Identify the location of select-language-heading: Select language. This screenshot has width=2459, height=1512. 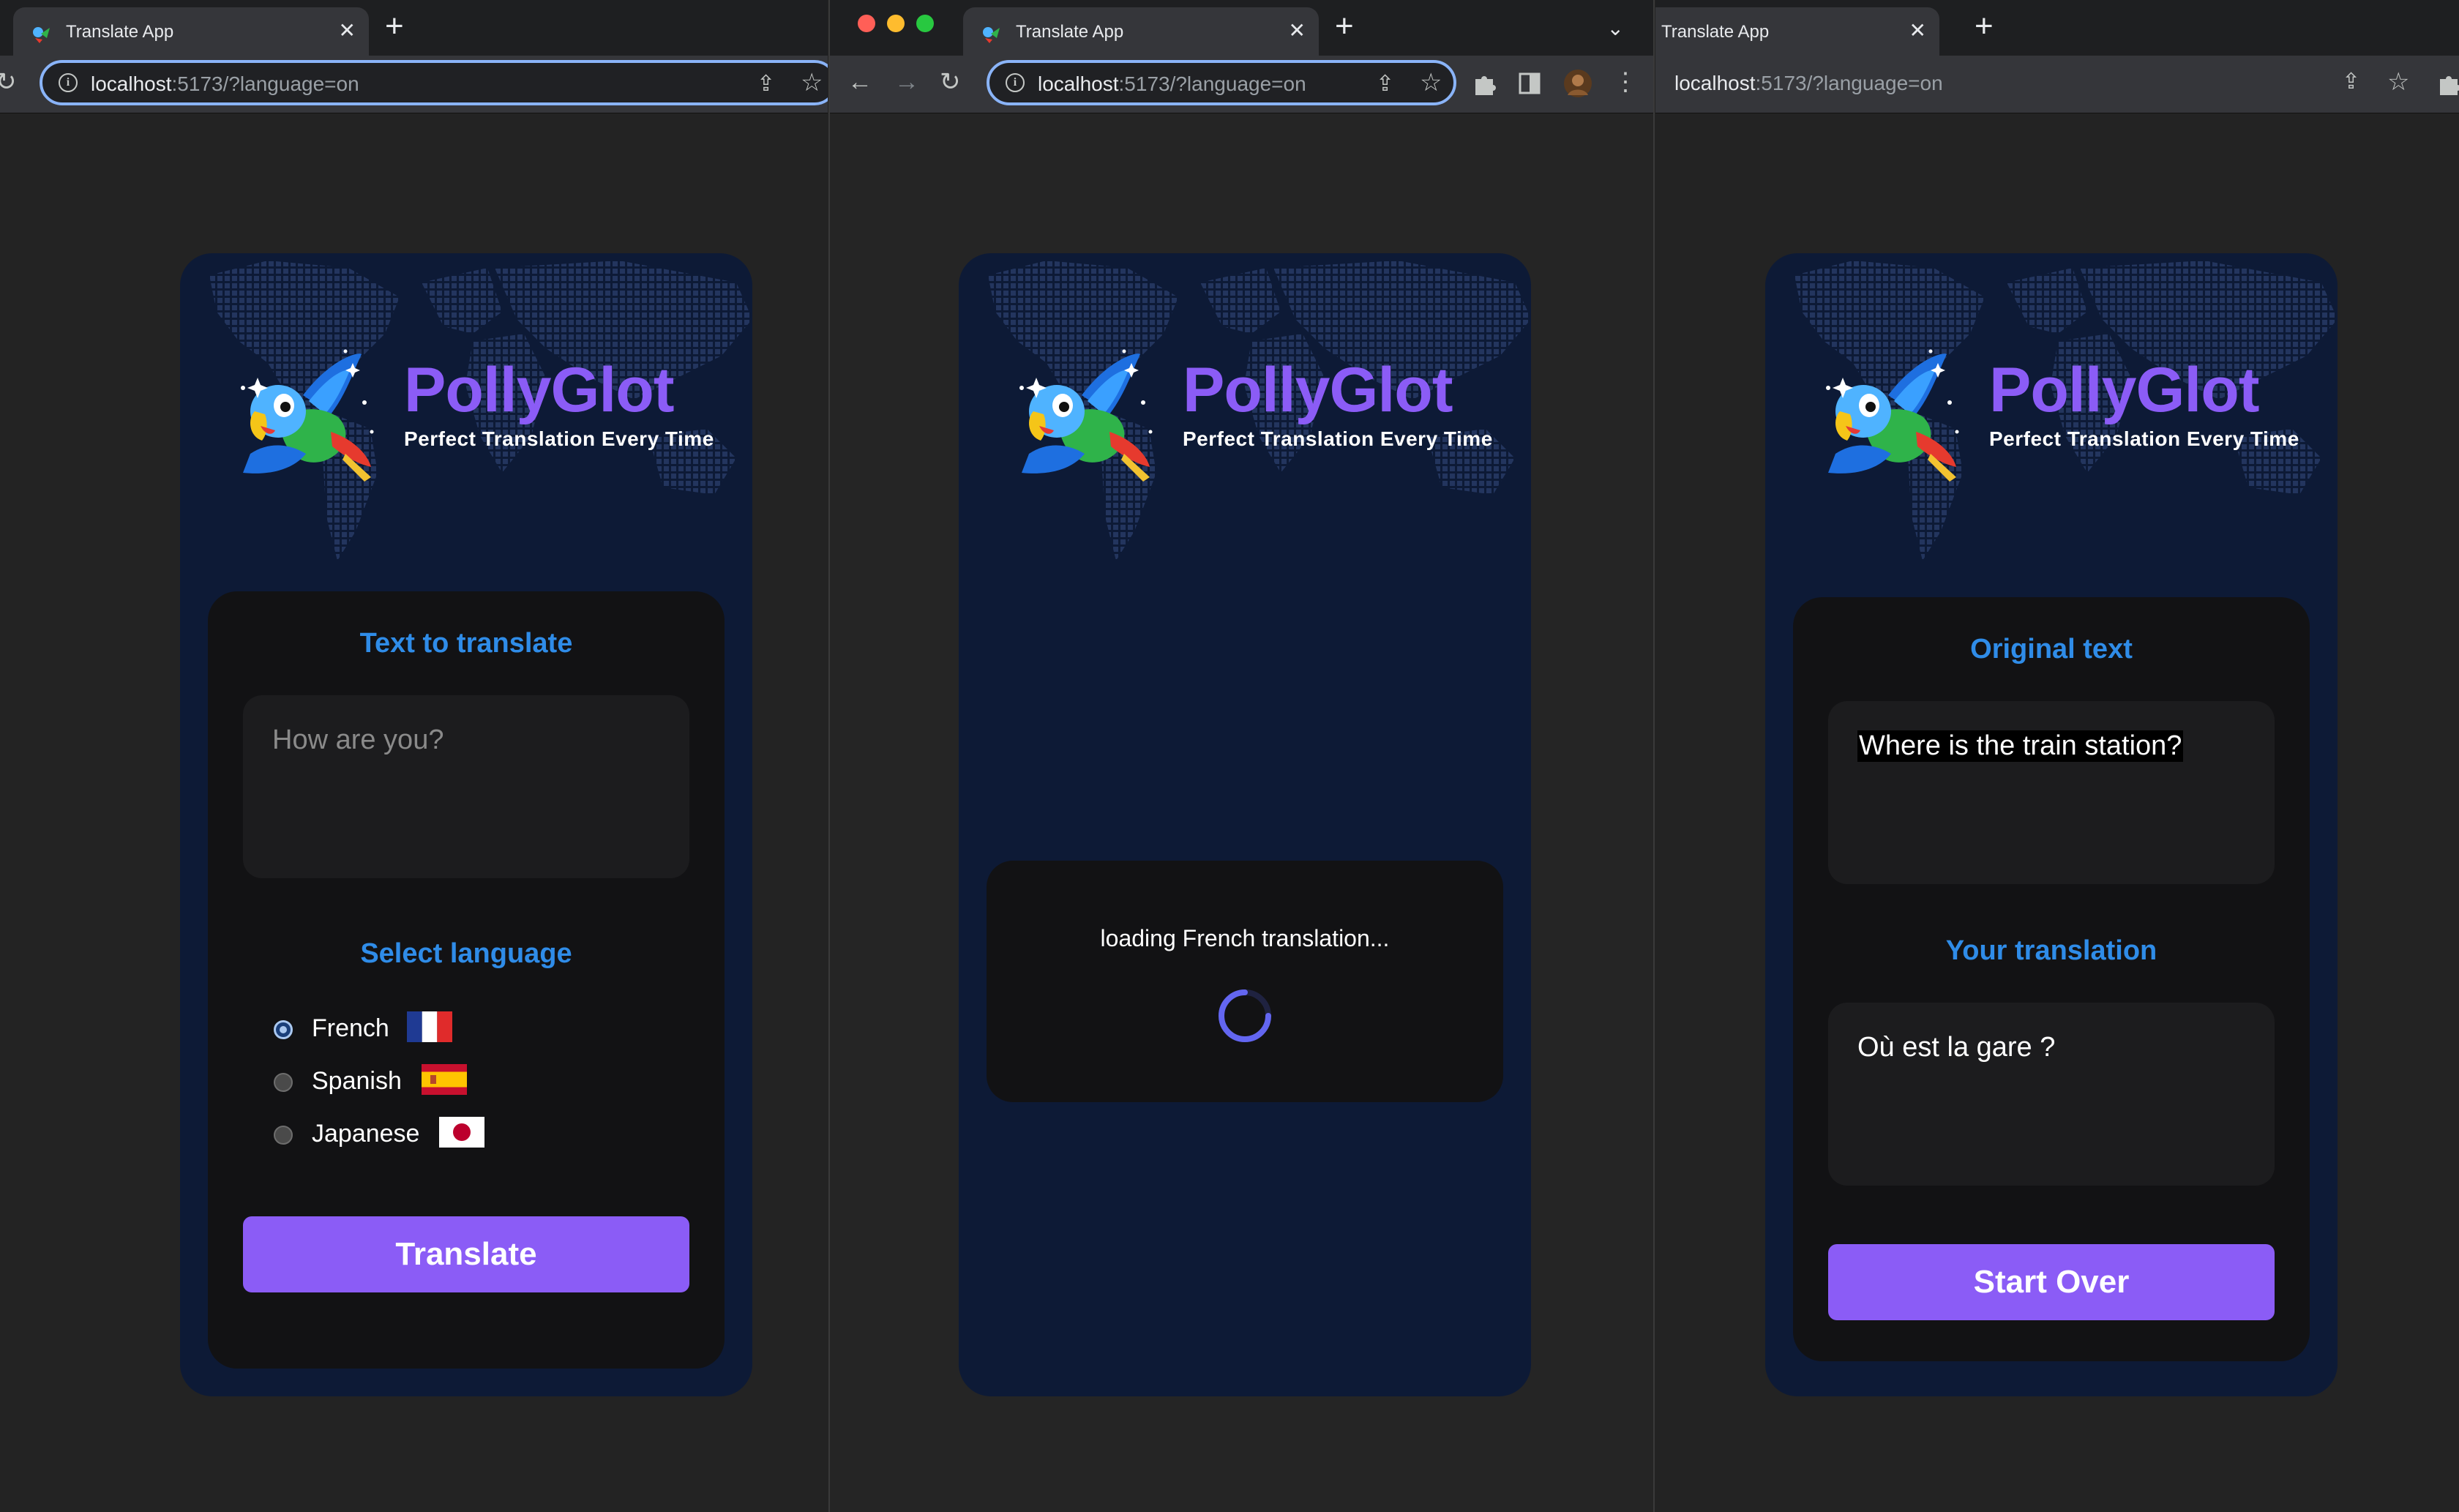
(466, 953).